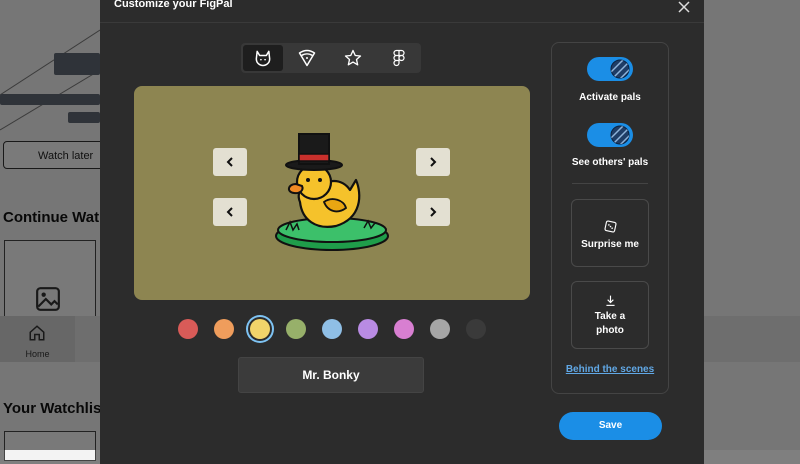  What do you see at coordinates (331, 58) in the screenshot?
I see `category-tabs` at bounding box center [331, 58].